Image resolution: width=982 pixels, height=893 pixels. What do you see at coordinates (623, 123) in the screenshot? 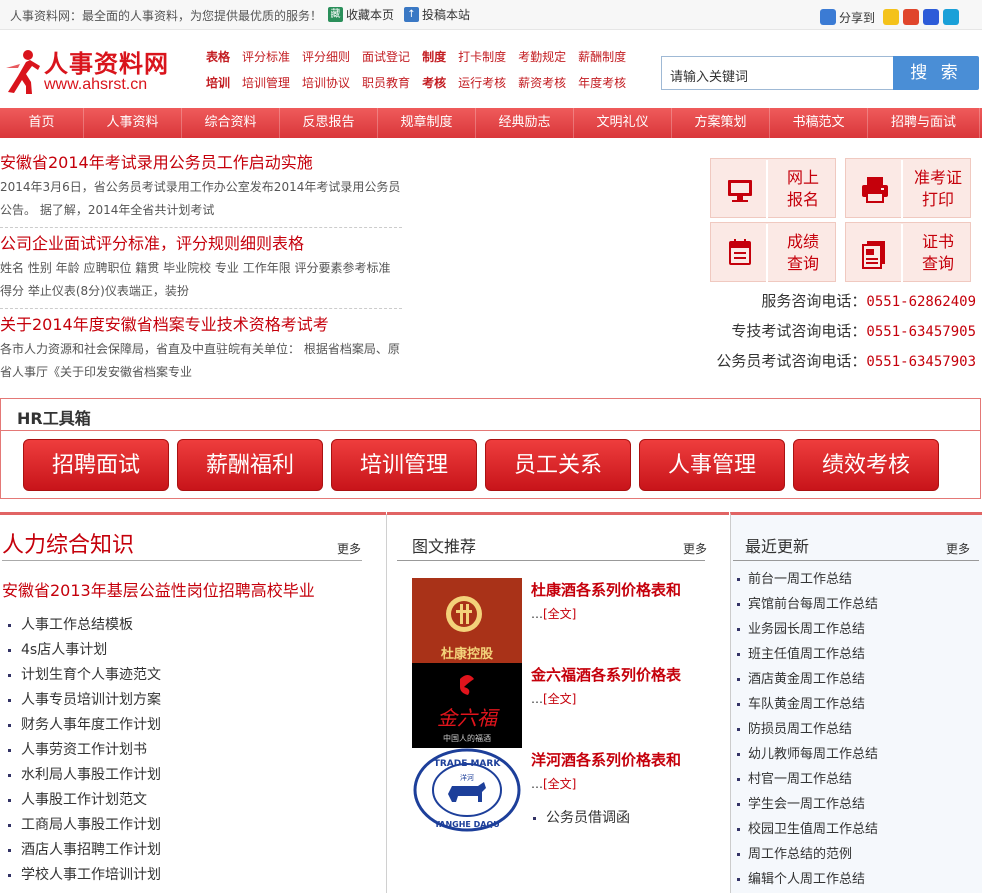
I see `nav-item: 文明礼仪` at bounding box center [623, 123].